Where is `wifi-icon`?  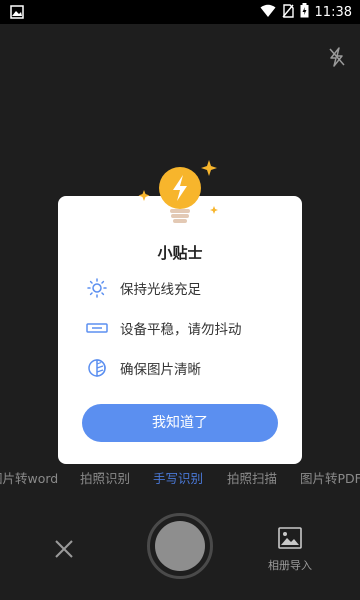 wifi-icon is located at coordinates (268, 12).